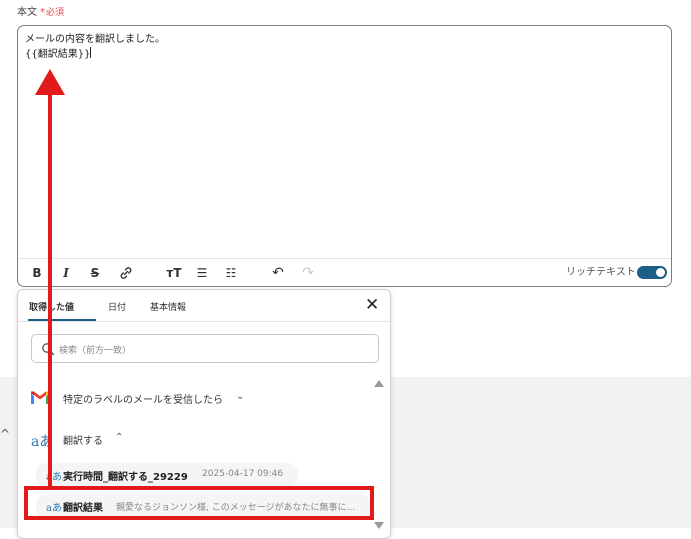  Describe the element at coordinates (91, 52) in the screenshot. I see `text-cursor` at that location.